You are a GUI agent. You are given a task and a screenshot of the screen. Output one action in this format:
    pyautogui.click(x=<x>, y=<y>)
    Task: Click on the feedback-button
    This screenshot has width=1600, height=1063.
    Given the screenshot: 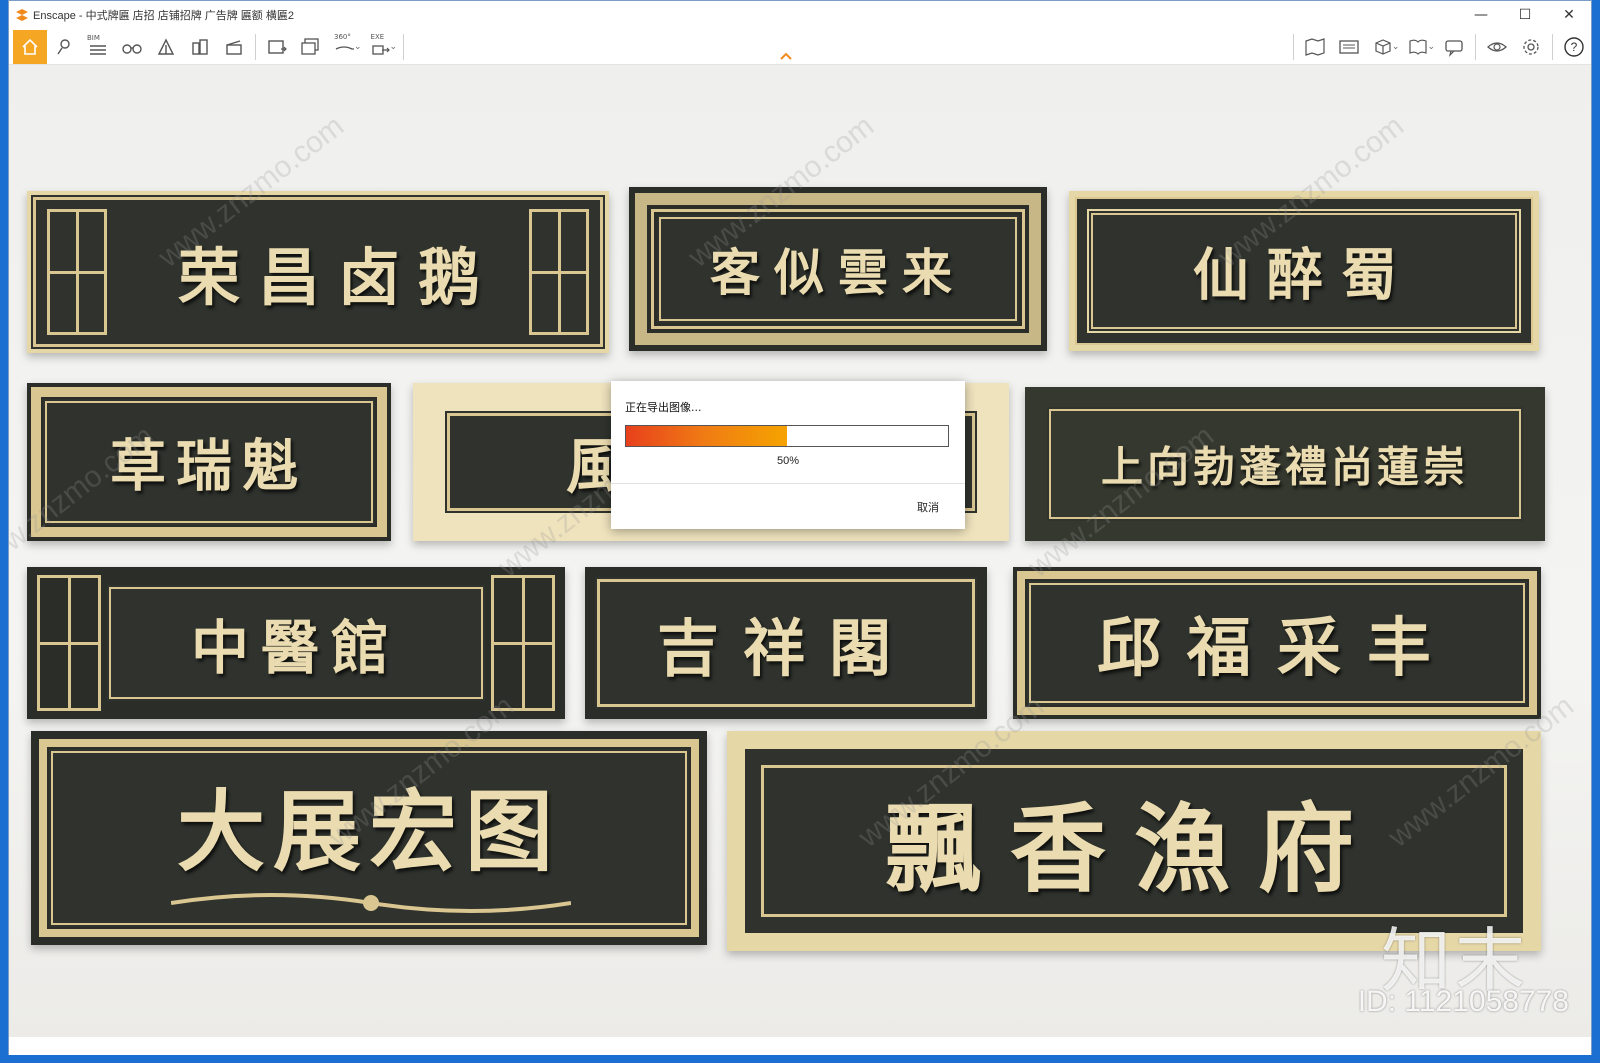 What is the action you would take?
    pyautogui.click(x=1454, y=47)
    